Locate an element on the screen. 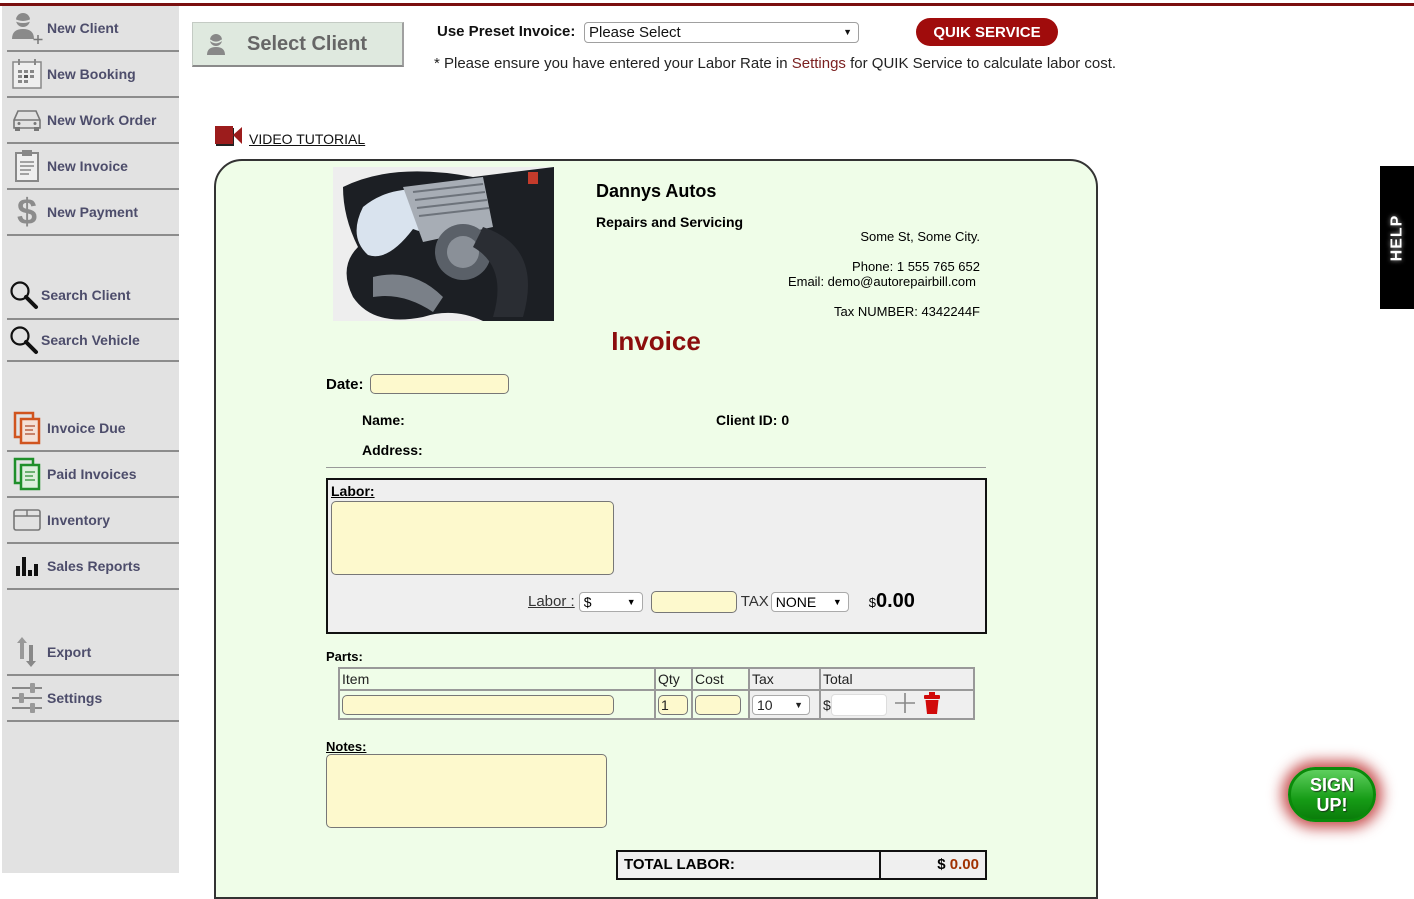 This screenshot has width=1414, height=899. sidebar-item-inventory: Inventory is located at coordinates (93, 521).